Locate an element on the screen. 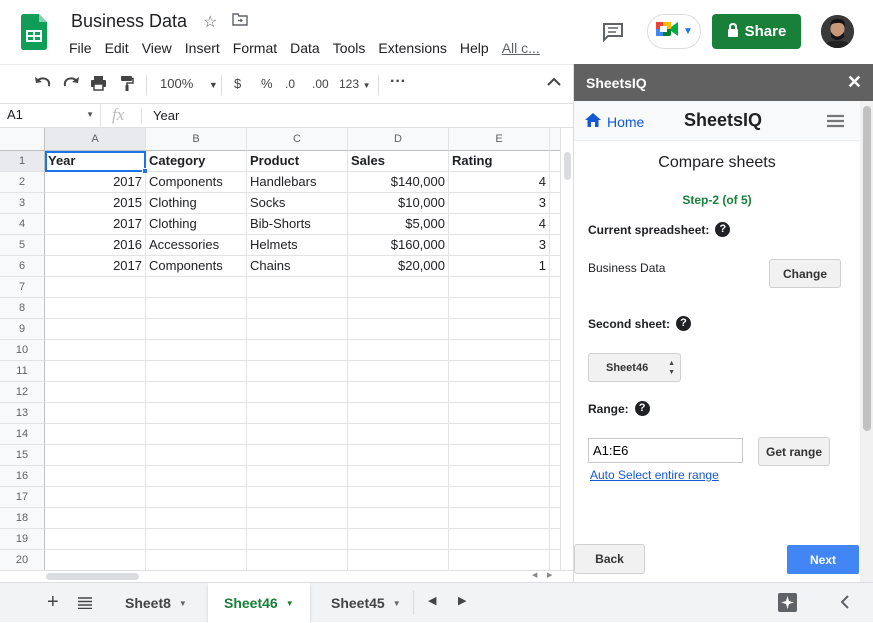  table-cell: $140,000 is located at coordinates (398, 182).